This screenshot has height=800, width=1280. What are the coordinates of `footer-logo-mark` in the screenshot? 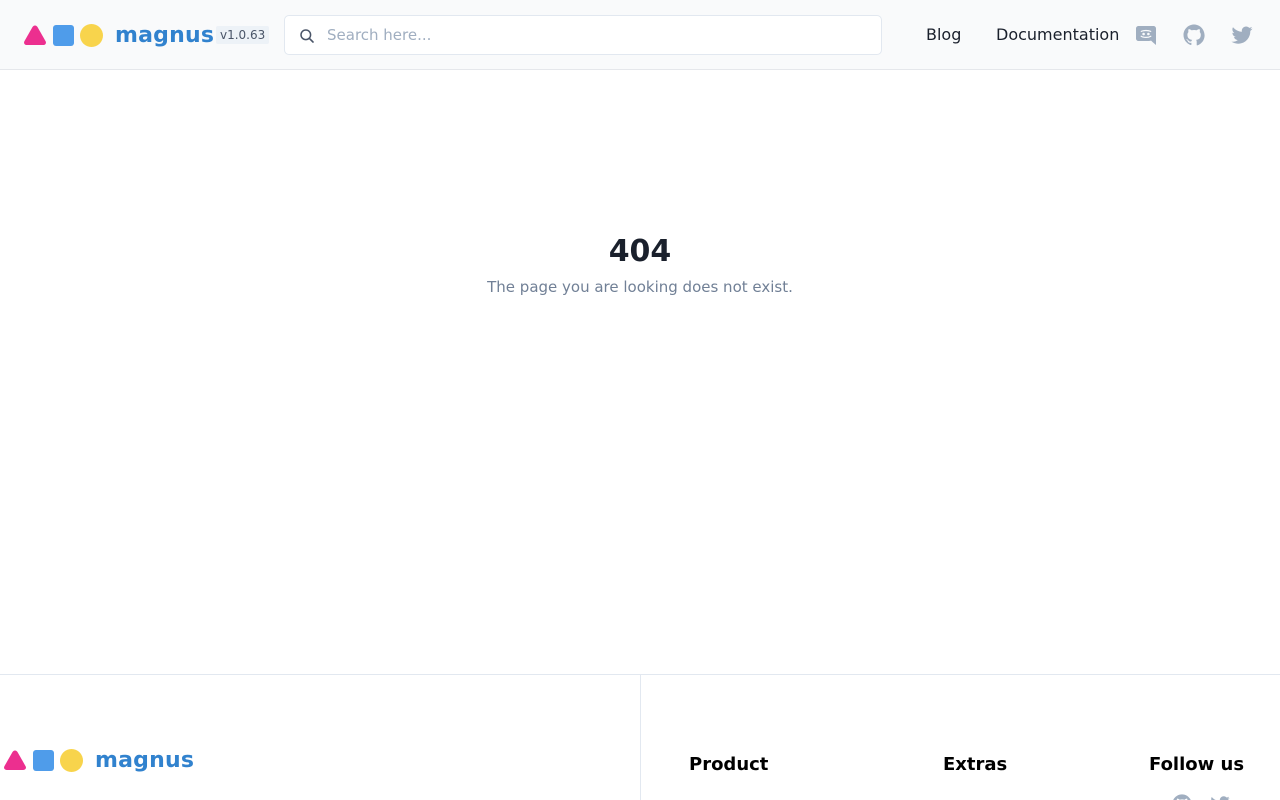 It's located at (43, 760).